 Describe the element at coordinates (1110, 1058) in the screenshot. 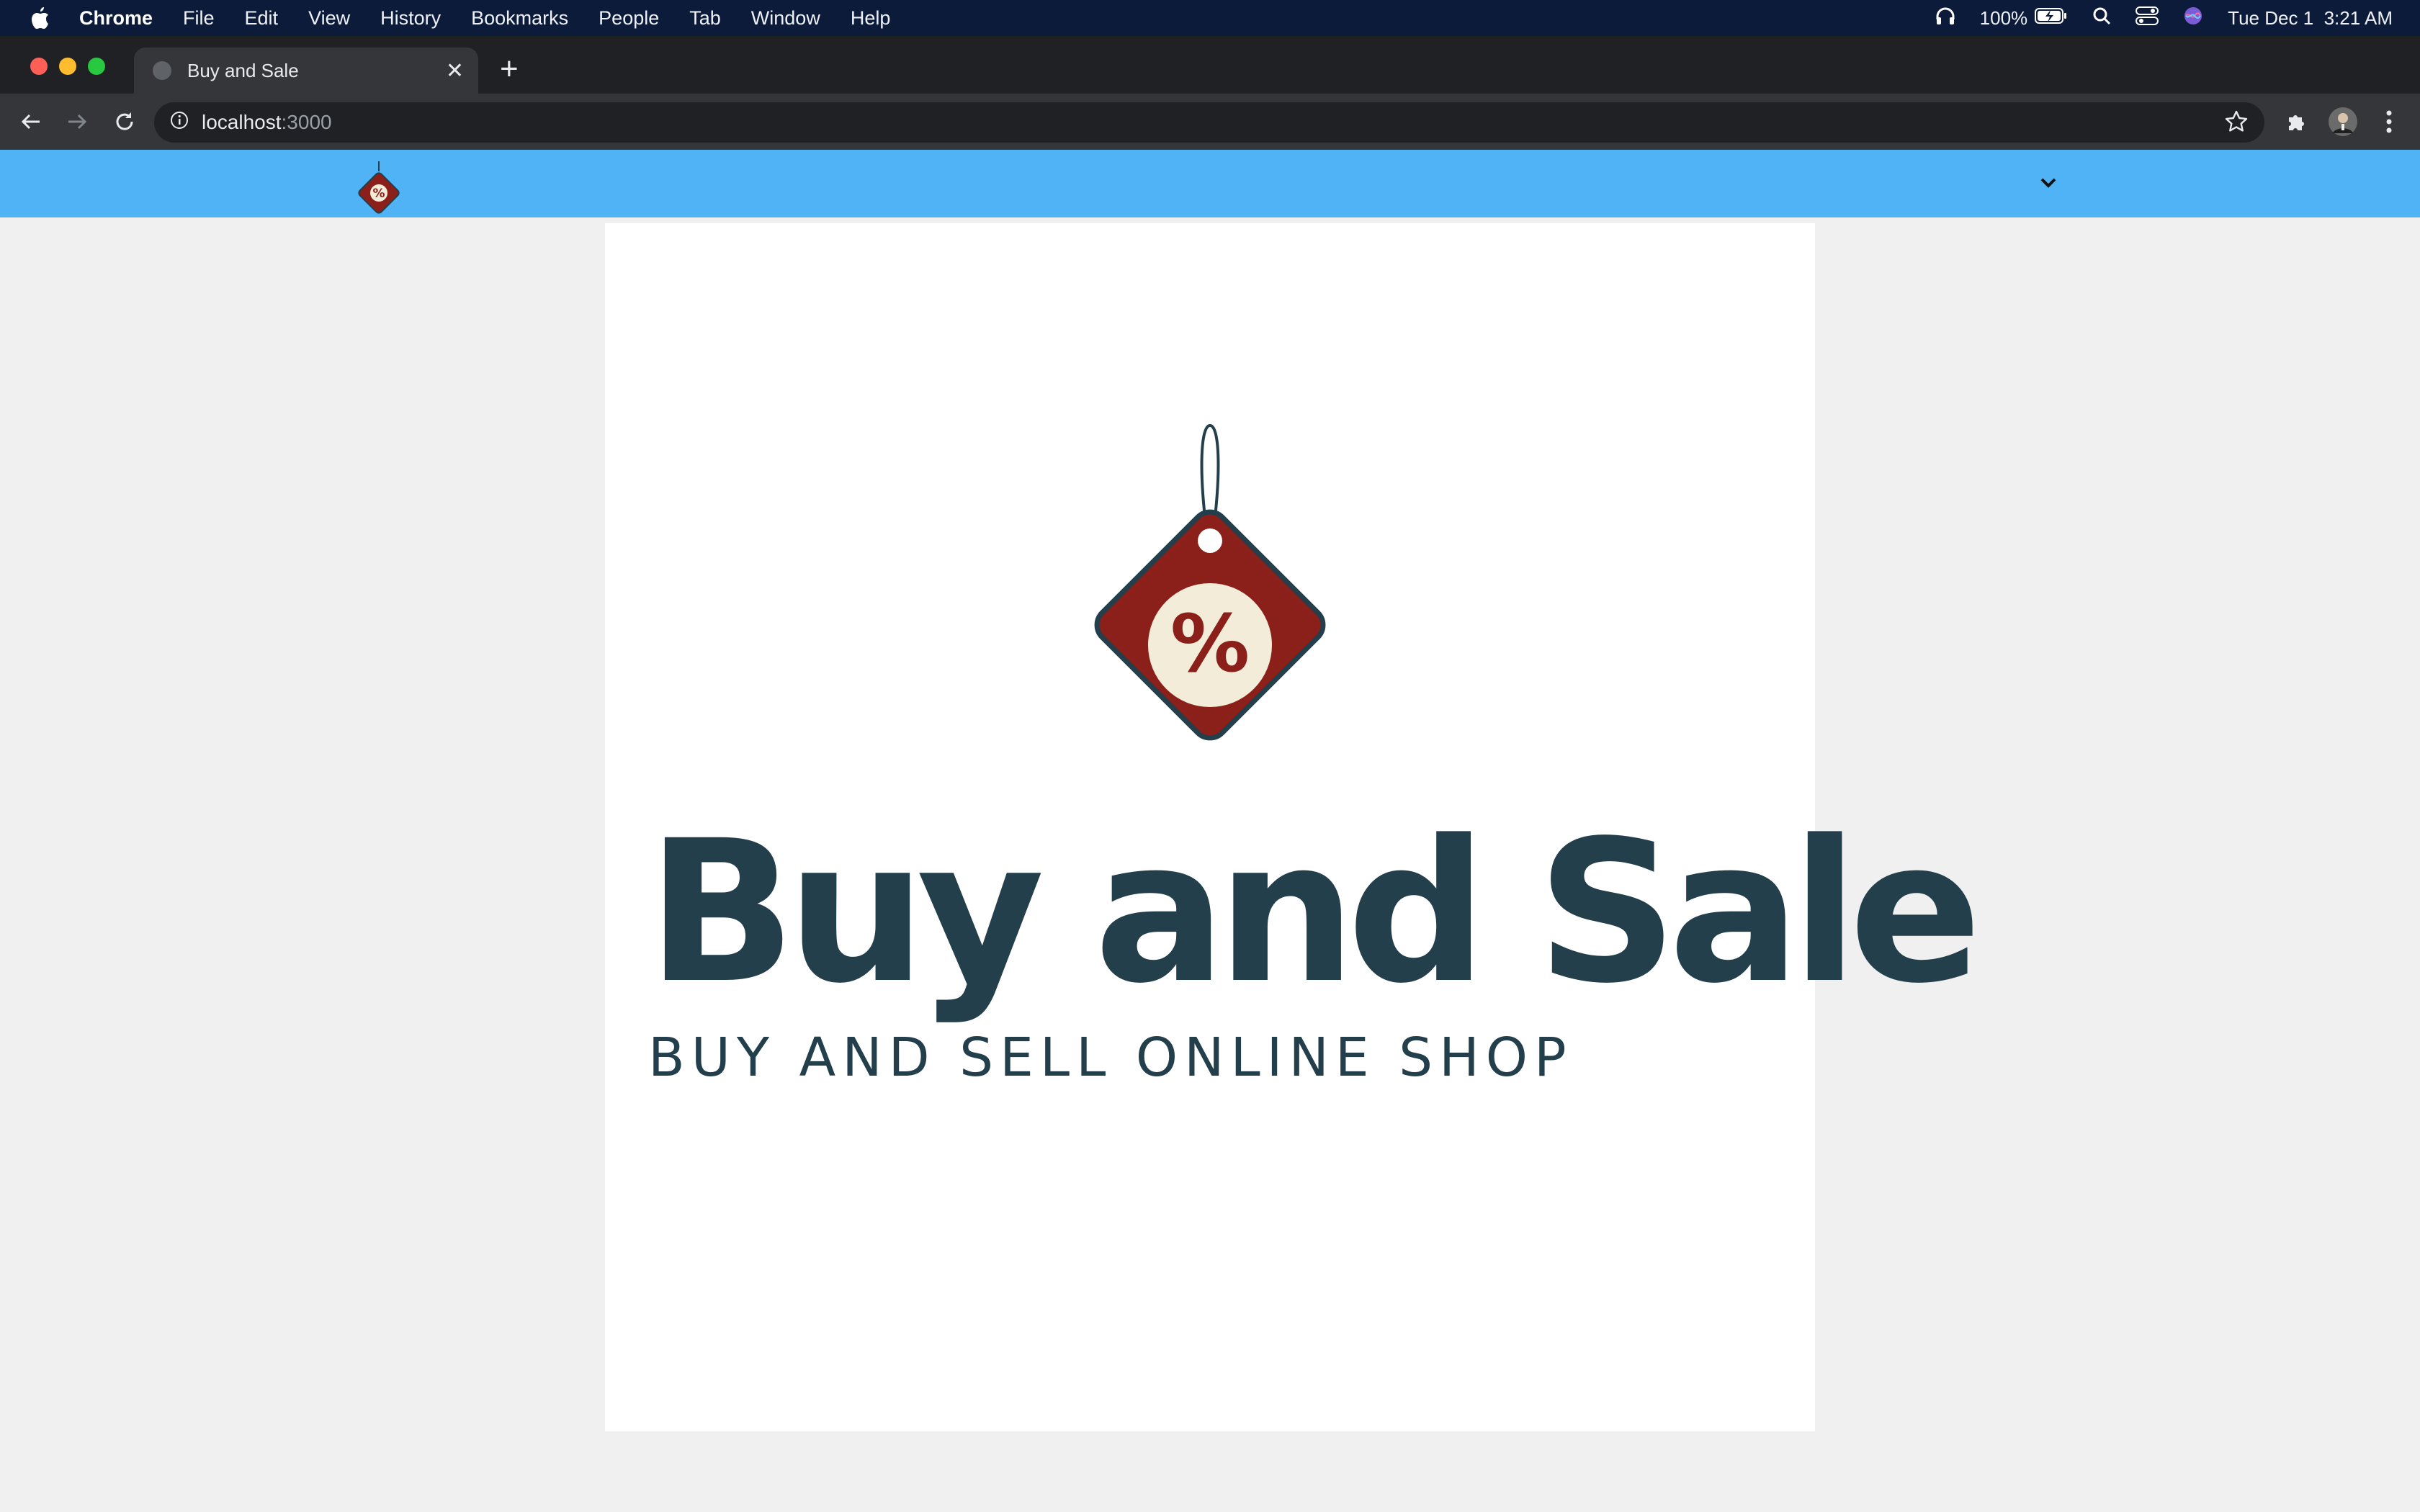

I see `brand-subtitle: BUY AND SELL ONLINE SHOP` at that location.